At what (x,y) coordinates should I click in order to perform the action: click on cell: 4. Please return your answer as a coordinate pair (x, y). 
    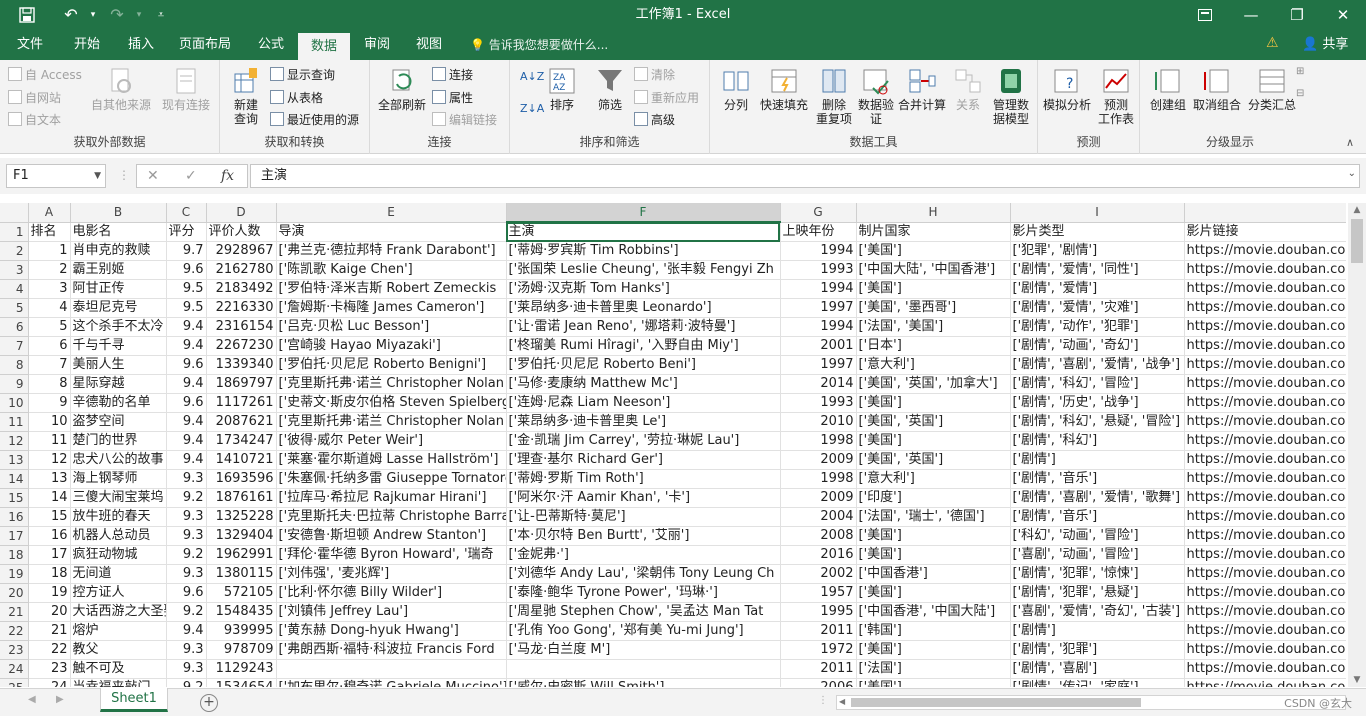
    Looking at the image, I should click on (49, 308).